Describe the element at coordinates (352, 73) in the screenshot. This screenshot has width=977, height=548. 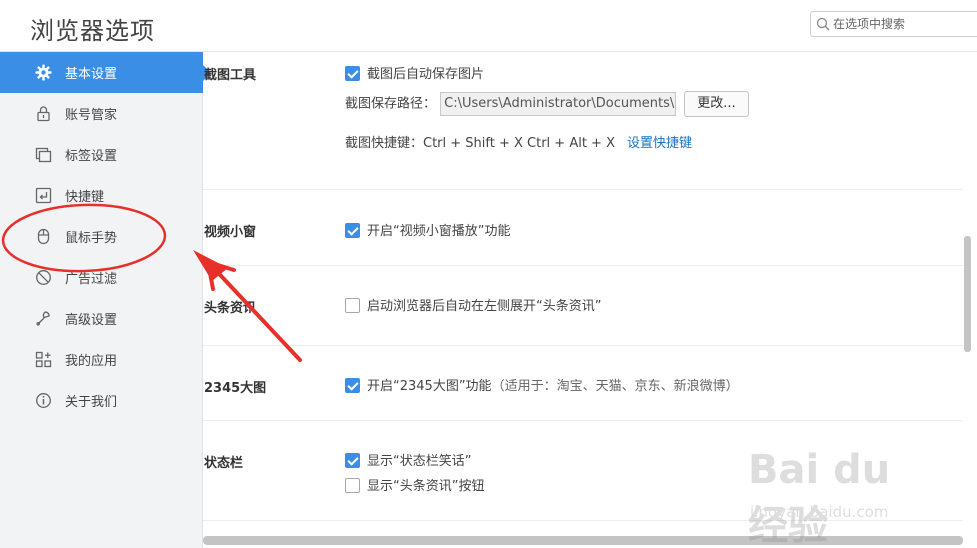
I see `autosave-checkbox` at that location.